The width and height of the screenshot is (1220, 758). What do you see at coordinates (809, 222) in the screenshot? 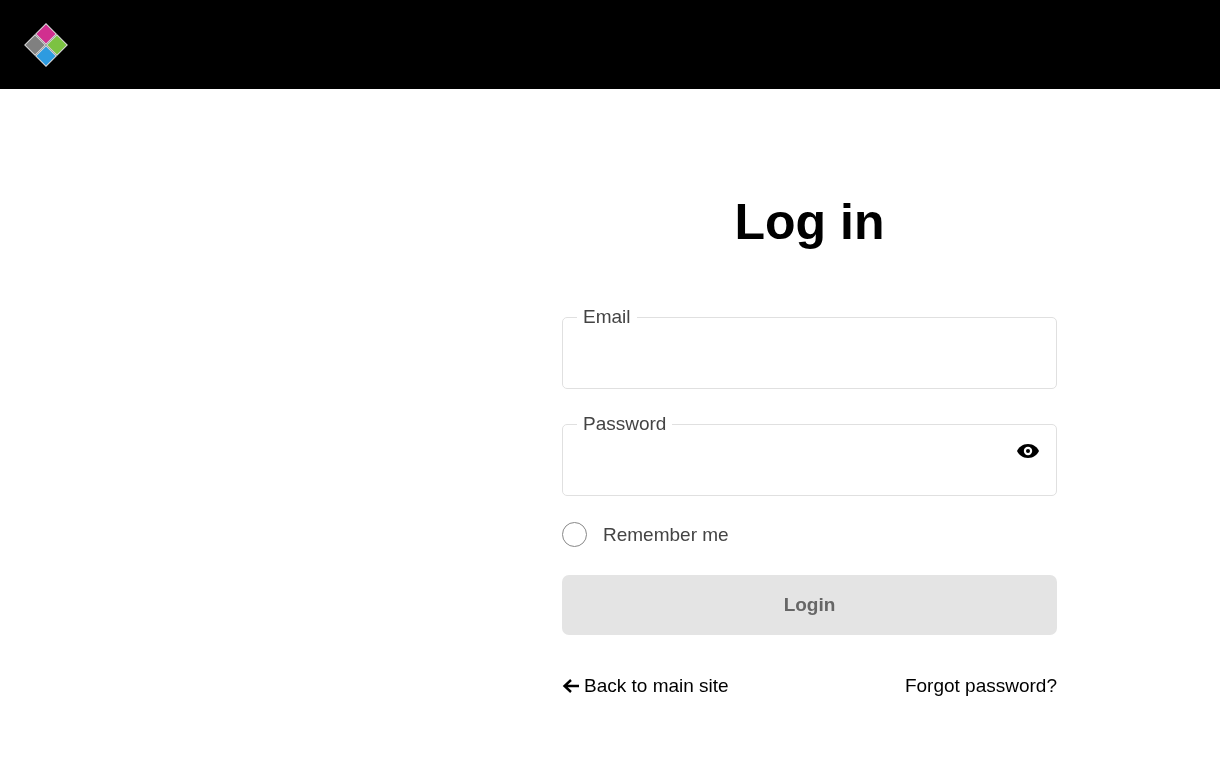
I see `page-title: Log in` at bounding box center [809, 222].